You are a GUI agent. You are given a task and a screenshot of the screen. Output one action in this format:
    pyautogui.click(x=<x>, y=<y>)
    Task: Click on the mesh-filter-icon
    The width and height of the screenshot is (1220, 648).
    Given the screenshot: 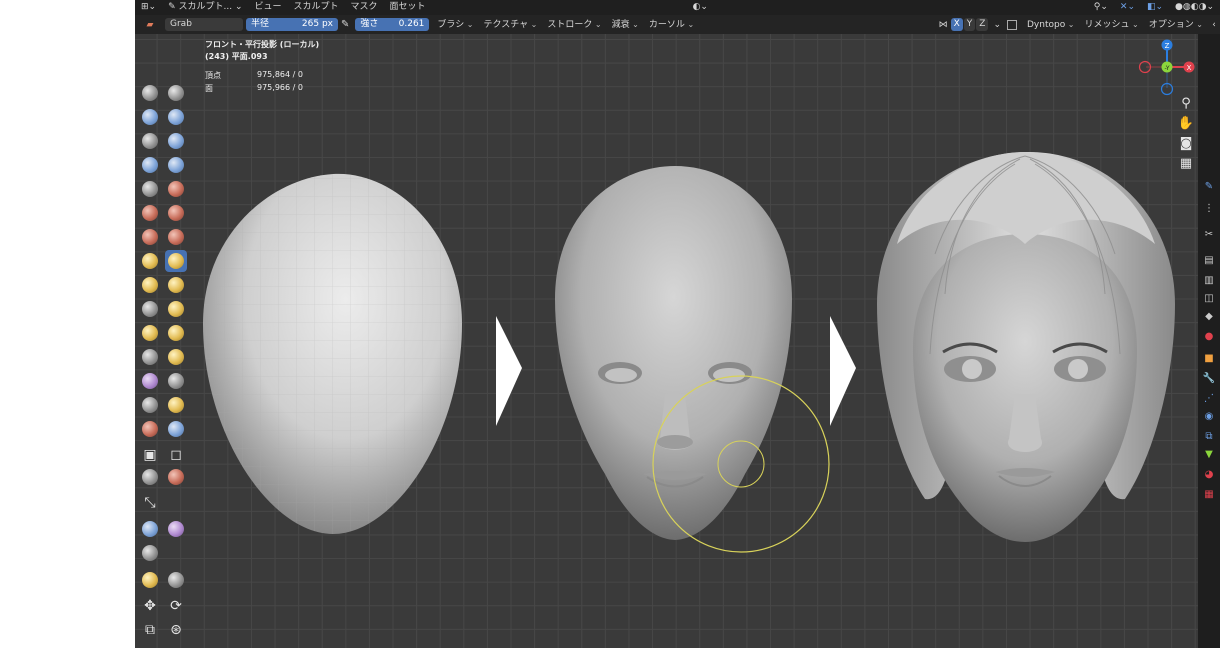 What is the action you would take?
    pyautogui.click(x=150, y=529)
    